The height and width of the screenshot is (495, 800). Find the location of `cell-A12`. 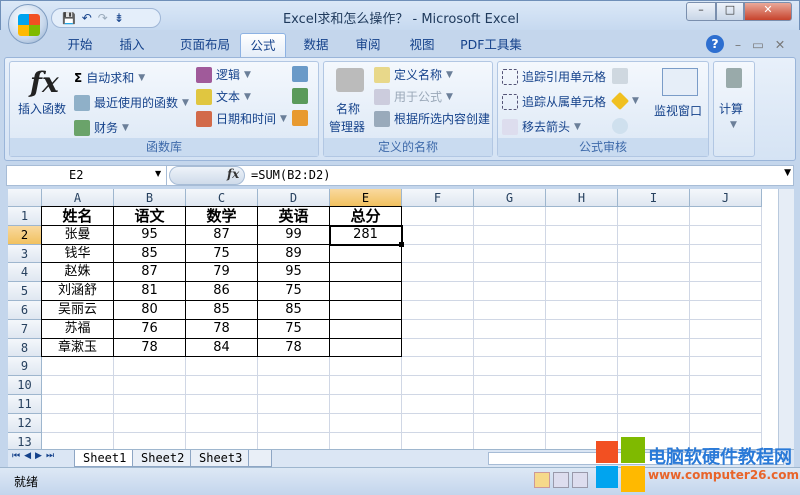

cell-A12 is located at coordinates (78, 423).